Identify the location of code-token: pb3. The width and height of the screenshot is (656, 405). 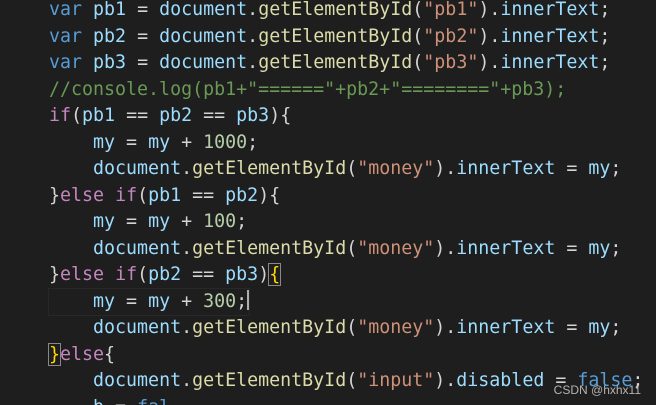
(242, 274).